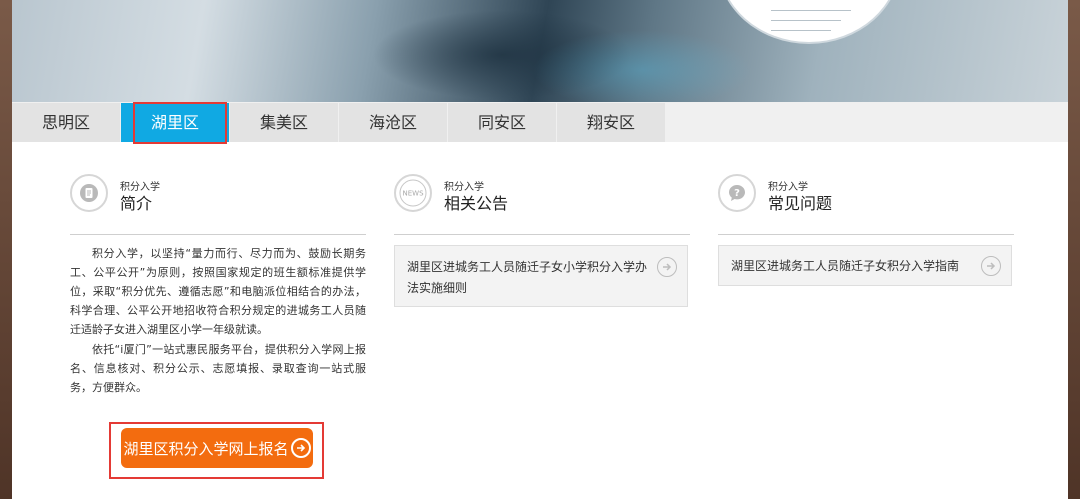  I want to click on document-icon, so click(89, 193).